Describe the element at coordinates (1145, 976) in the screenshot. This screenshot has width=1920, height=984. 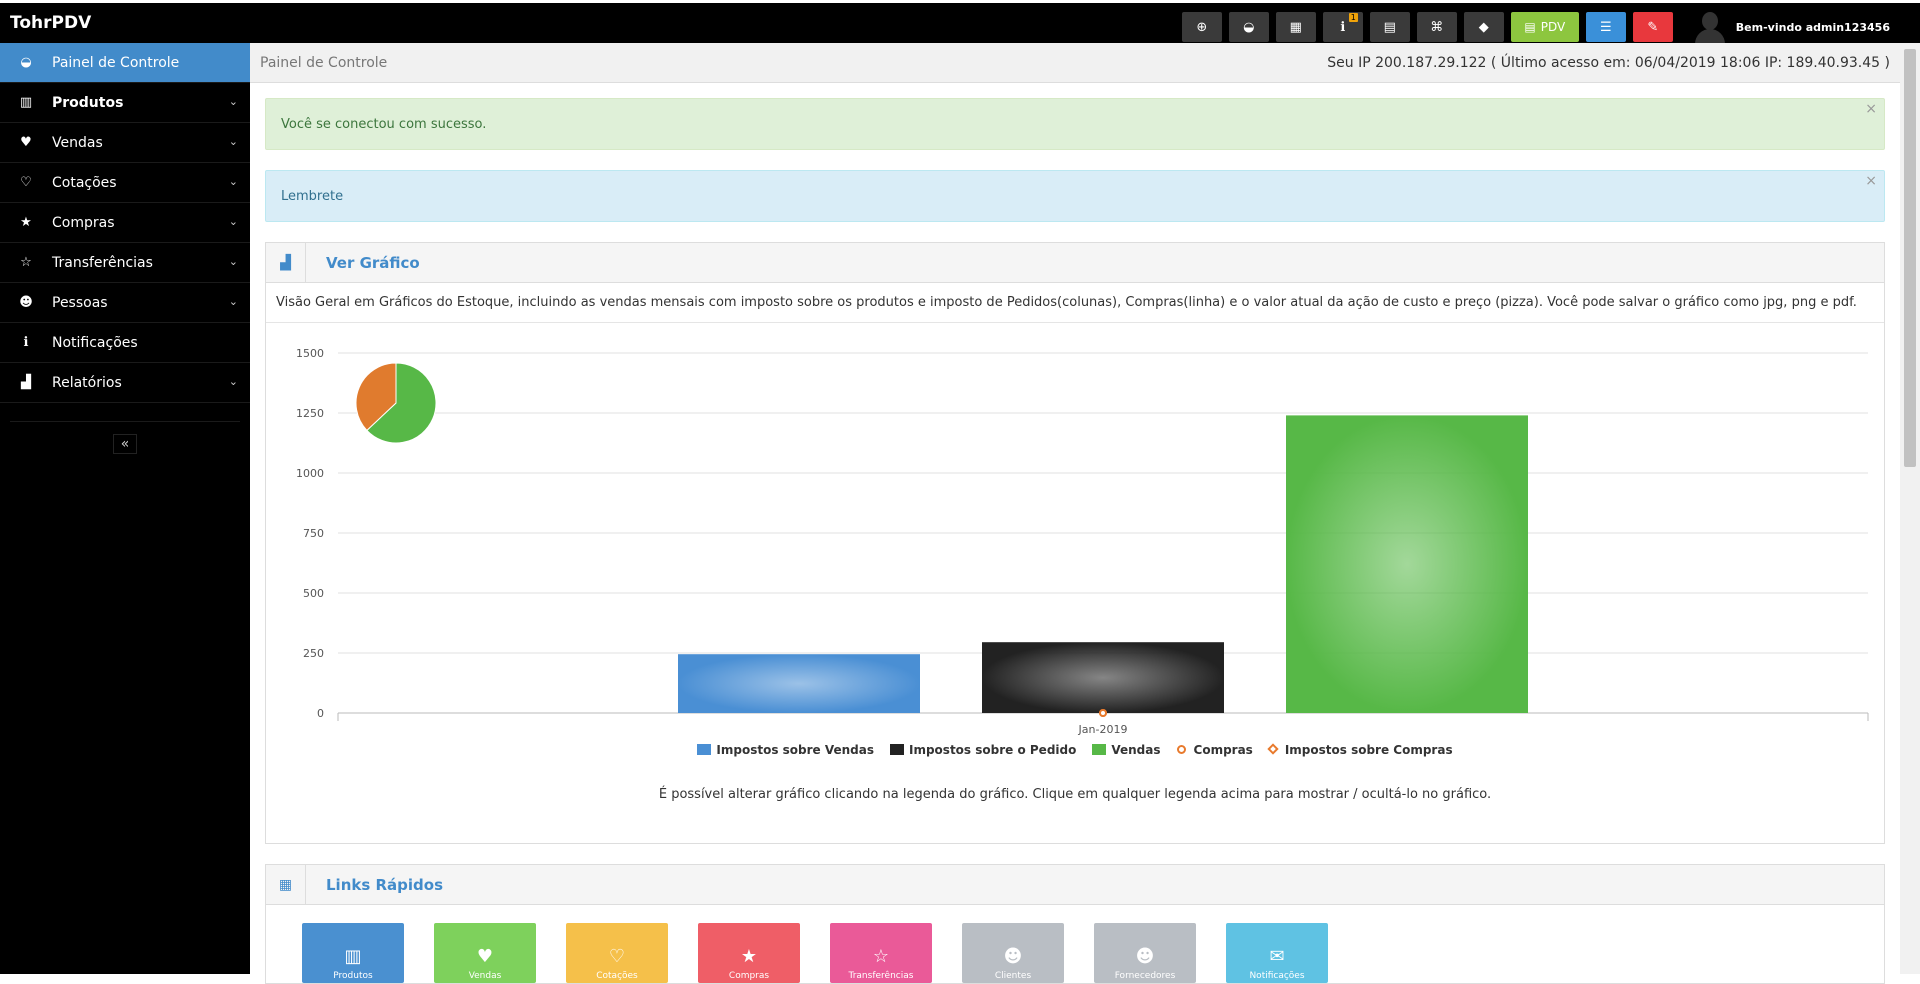
I see `quick-link-label: Fornecedores` at that location.